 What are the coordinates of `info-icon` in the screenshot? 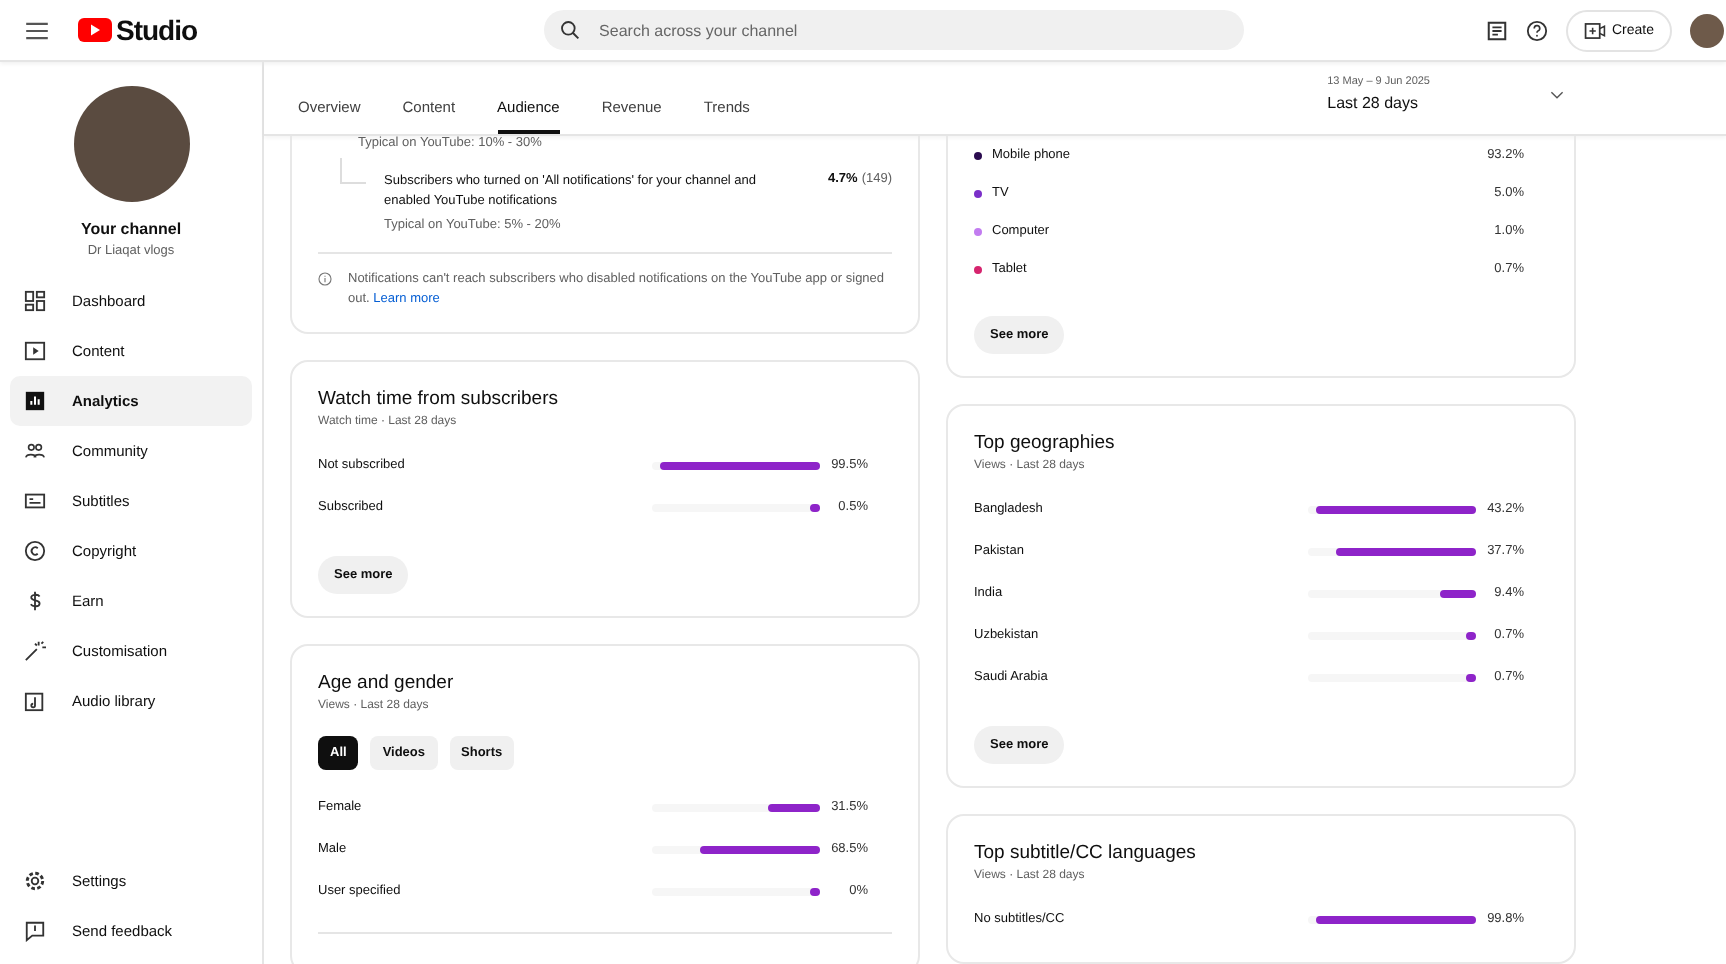 It's located at (325, 279).